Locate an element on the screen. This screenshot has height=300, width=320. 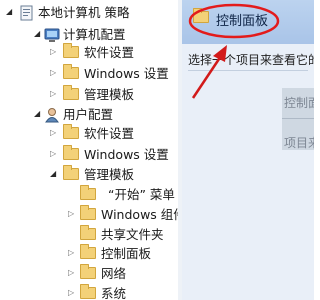
tree-item-label: 控制面板 is located at coordinates (126, 253).